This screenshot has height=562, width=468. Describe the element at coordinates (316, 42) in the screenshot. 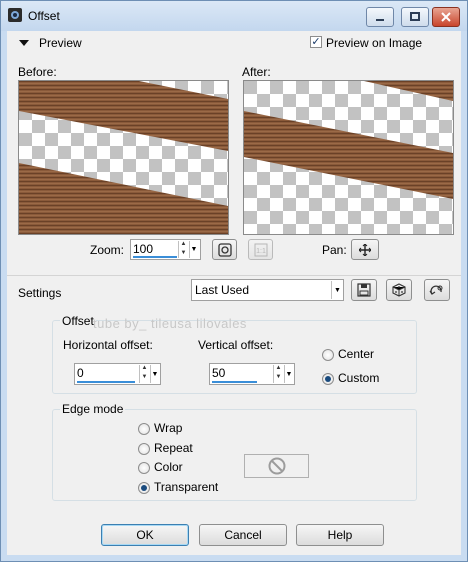

I see `preview-on-image-checkbox: ✓` at that location.